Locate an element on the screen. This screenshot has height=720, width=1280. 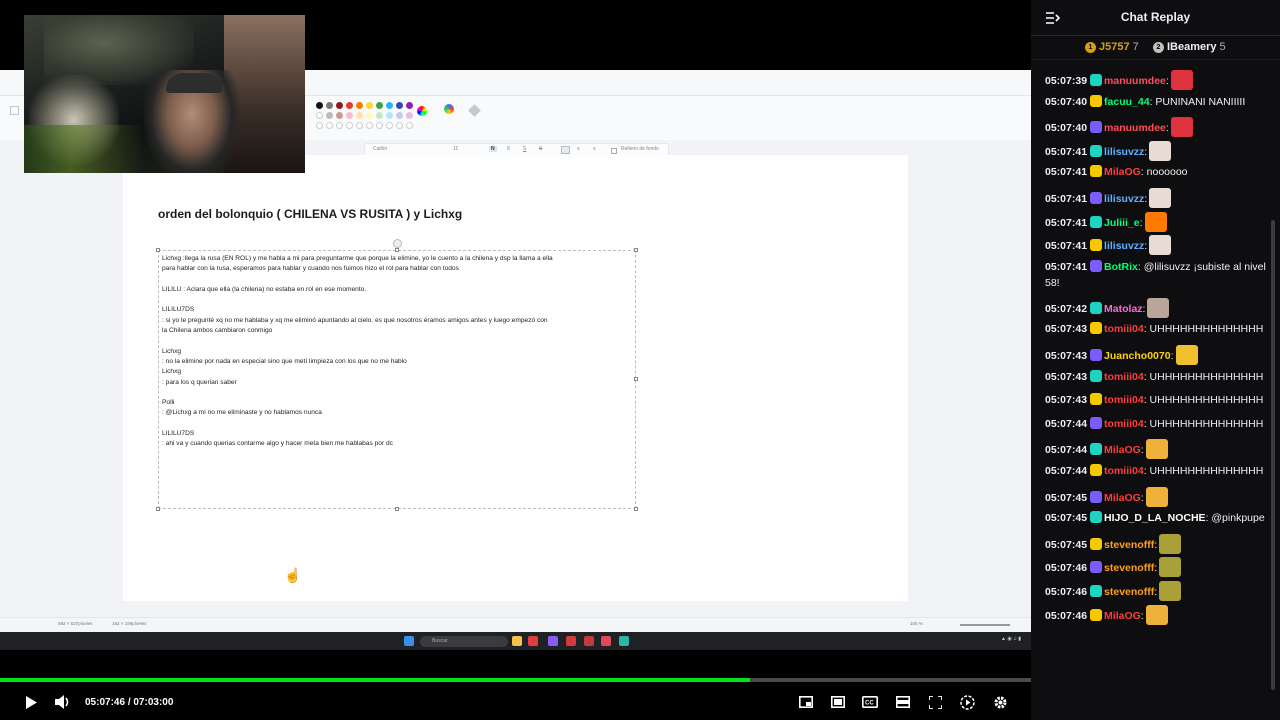
theater-mode-icon is located at coordinates (838, 702).